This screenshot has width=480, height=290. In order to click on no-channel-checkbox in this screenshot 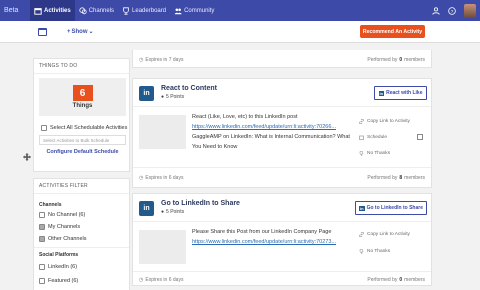, I will do `click(42, 215)`.